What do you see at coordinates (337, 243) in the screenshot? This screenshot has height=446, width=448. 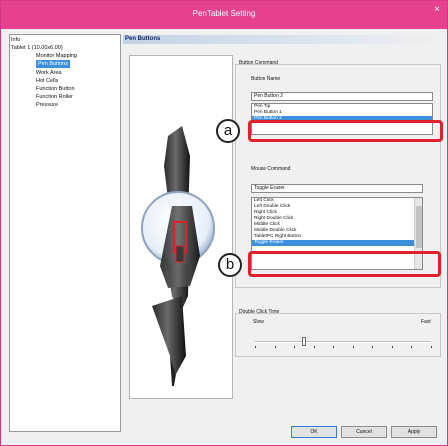 I see `list-item-selected: Toggle Eraser` at bounding box center [337, 243].